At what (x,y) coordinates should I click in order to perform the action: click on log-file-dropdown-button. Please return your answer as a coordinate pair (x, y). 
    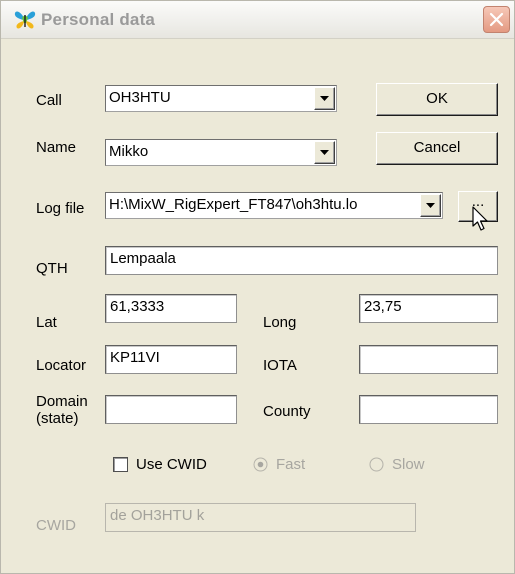
    Looking at the image, I should click on (430, 205).